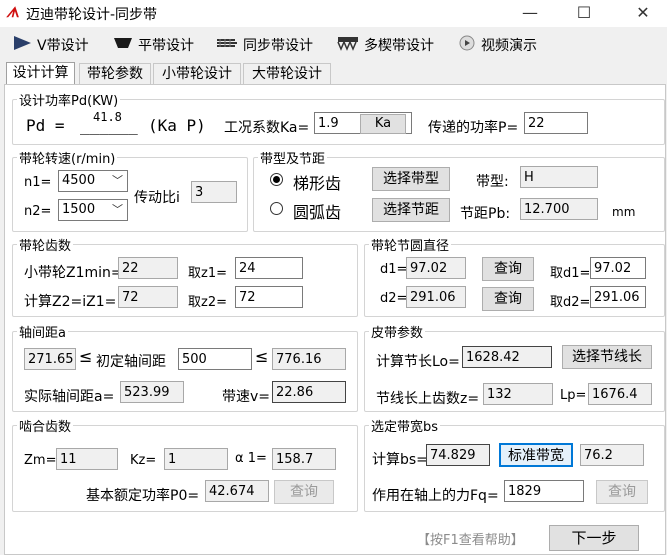  I want to click on center-min-value: 271.65, so click(50, 359).